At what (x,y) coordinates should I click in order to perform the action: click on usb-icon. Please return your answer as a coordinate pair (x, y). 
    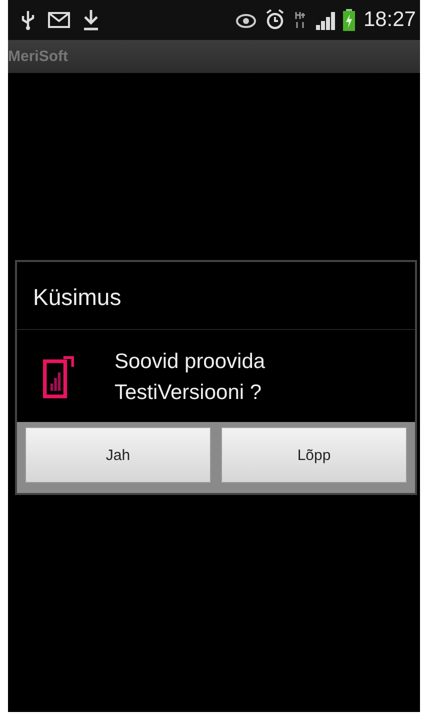
    Looking at the image, I should click on (28, 20).